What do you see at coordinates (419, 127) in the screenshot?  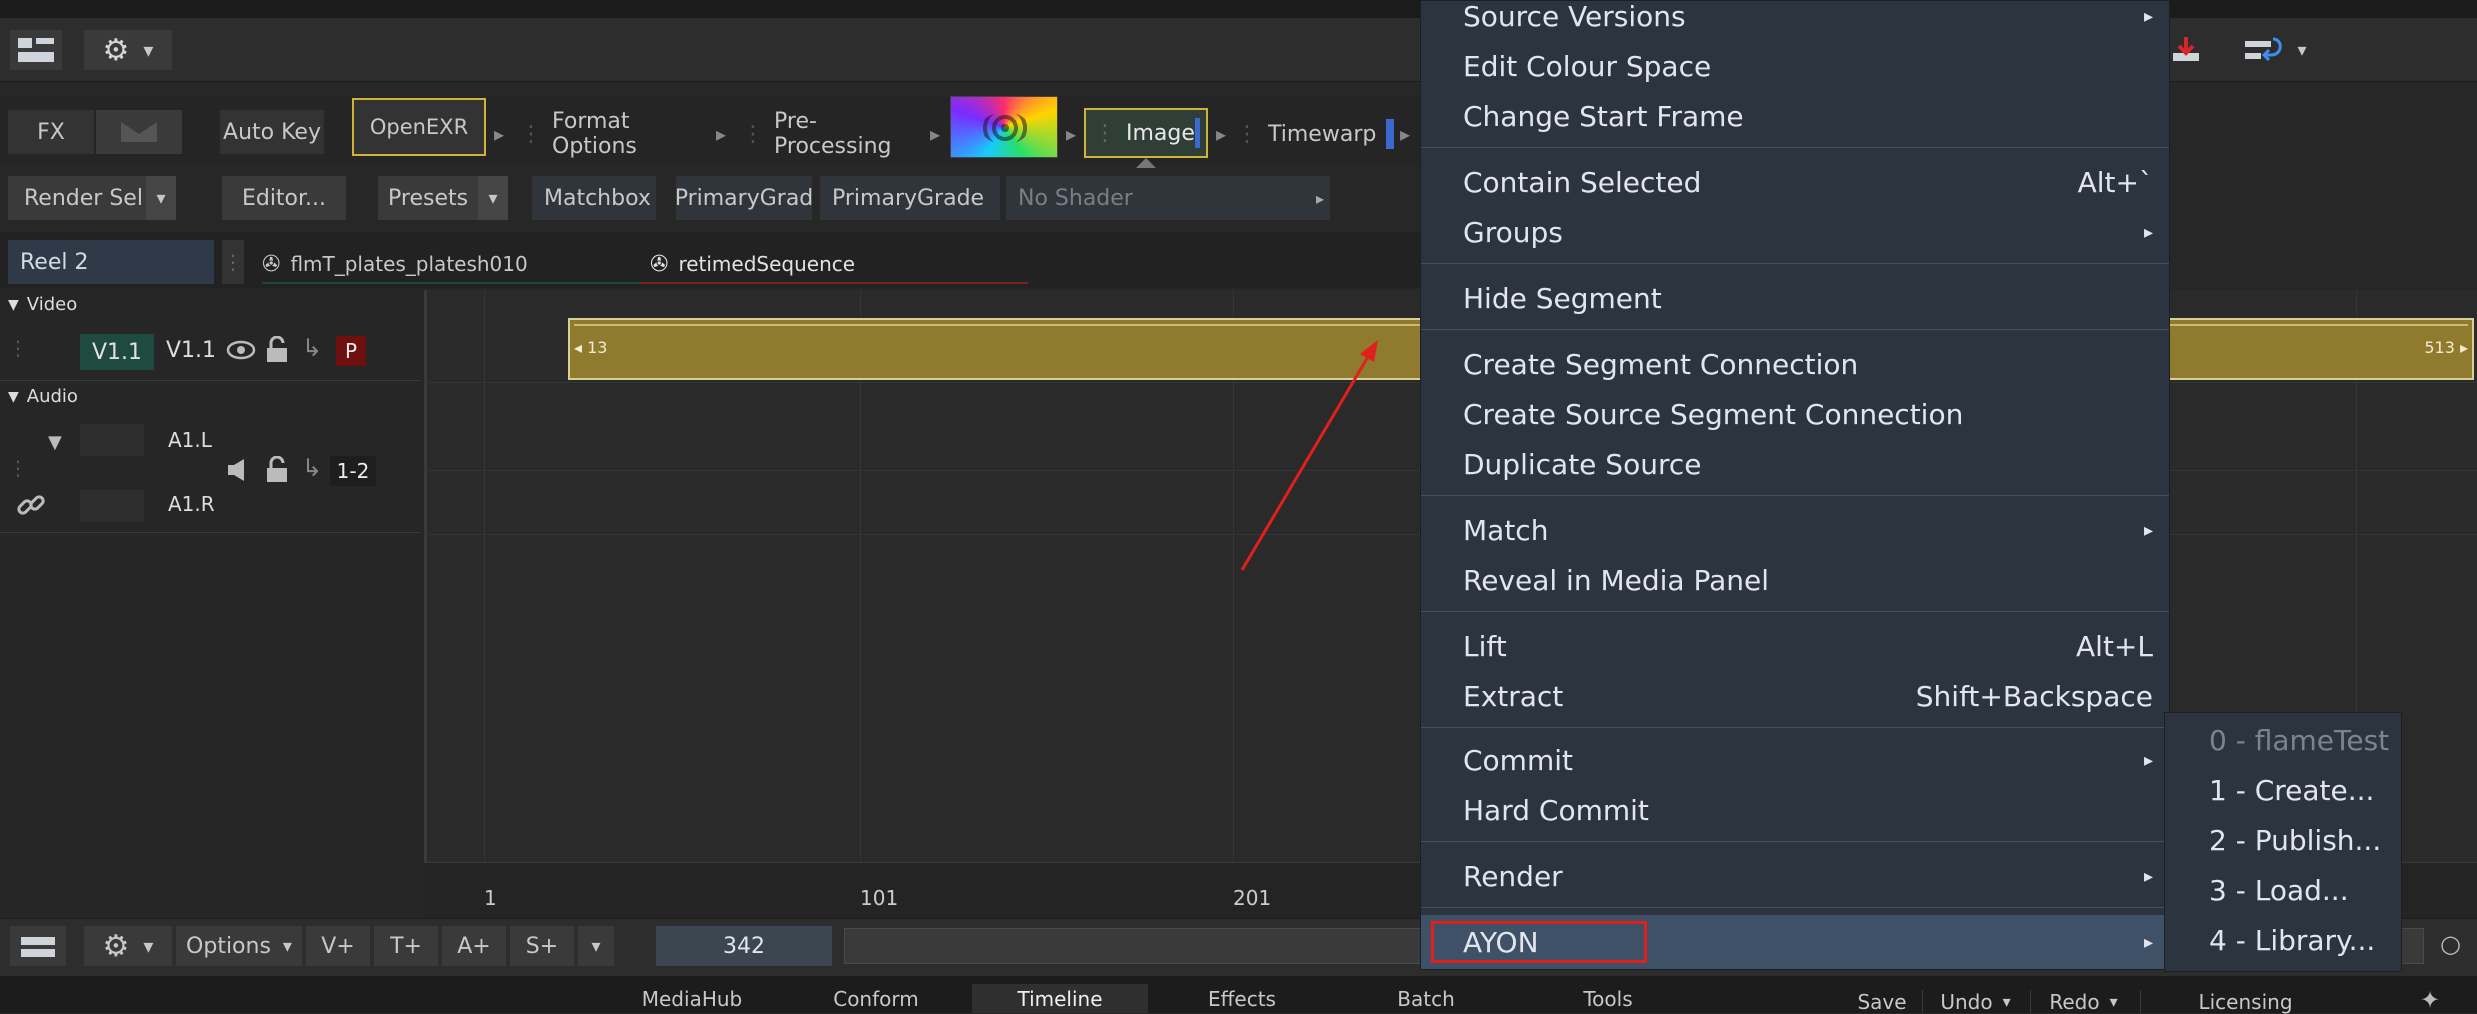 I see `node-openexr: OpenEXR` at bounding box center [419, 127].